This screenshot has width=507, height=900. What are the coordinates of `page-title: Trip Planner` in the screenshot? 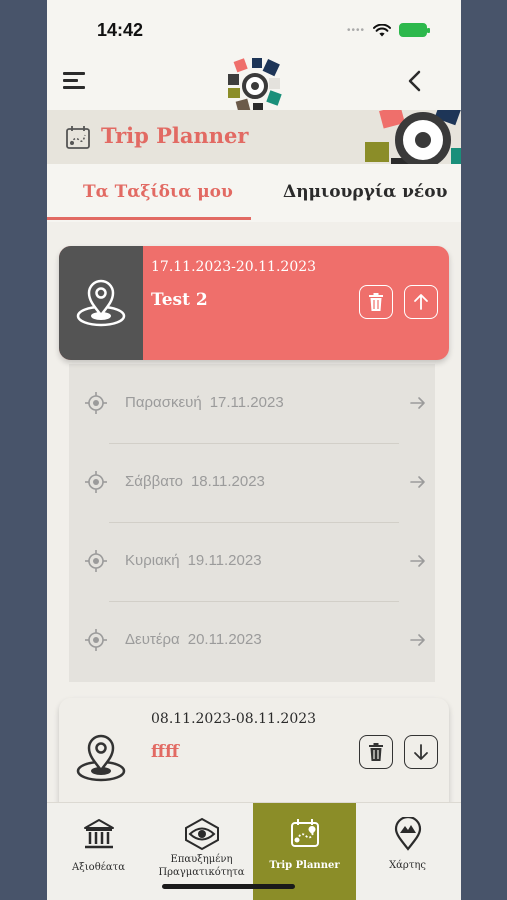 It's located at (175, 135).